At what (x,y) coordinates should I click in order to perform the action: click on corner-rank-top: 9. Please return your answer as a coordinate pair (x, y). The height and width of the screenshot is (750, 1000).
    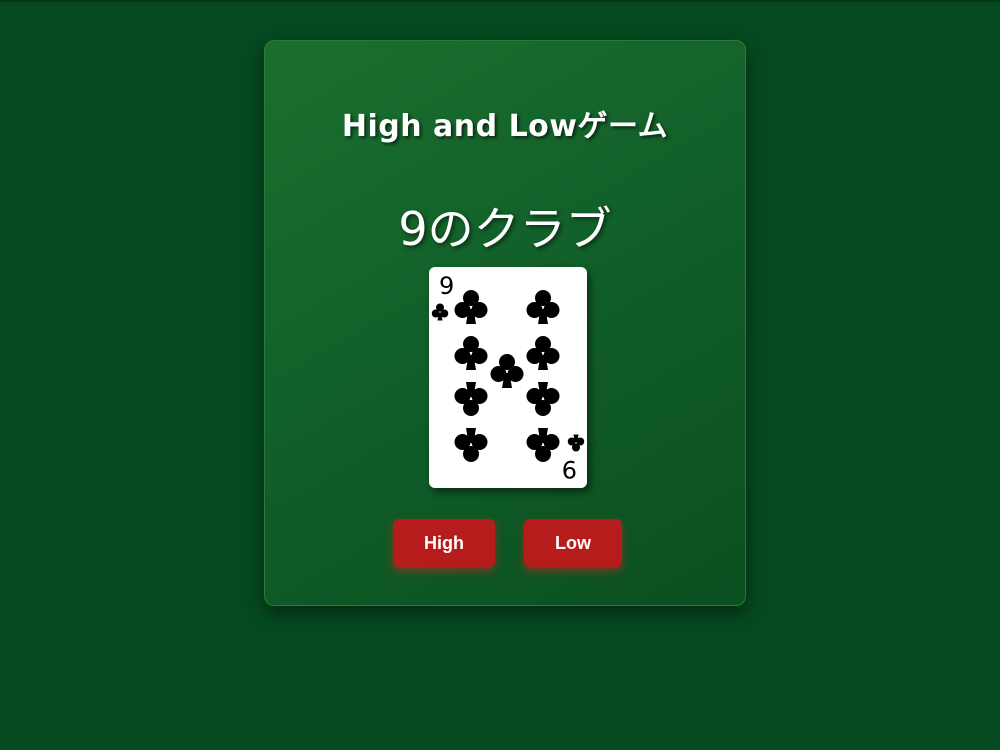
    Looking at the image, I should click on (446, 286).